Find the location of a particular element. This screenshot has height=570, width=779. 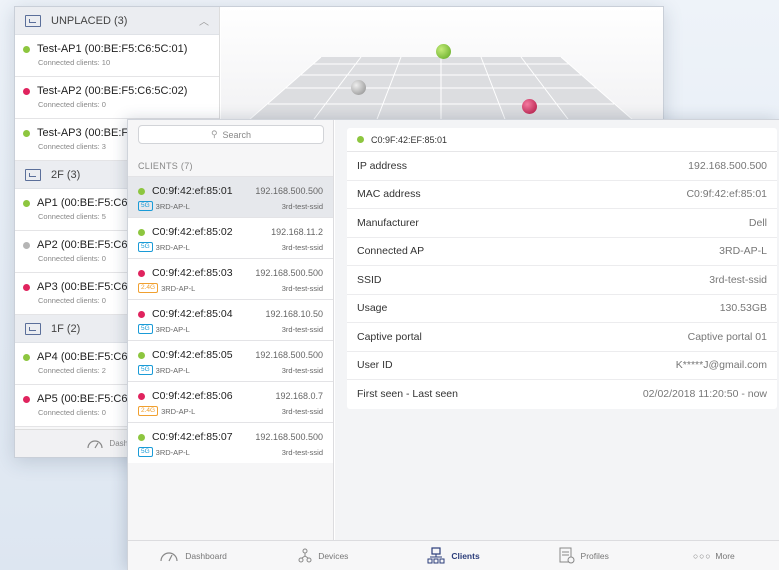

tab-clients: Clients is located at coordinates (453, 555).